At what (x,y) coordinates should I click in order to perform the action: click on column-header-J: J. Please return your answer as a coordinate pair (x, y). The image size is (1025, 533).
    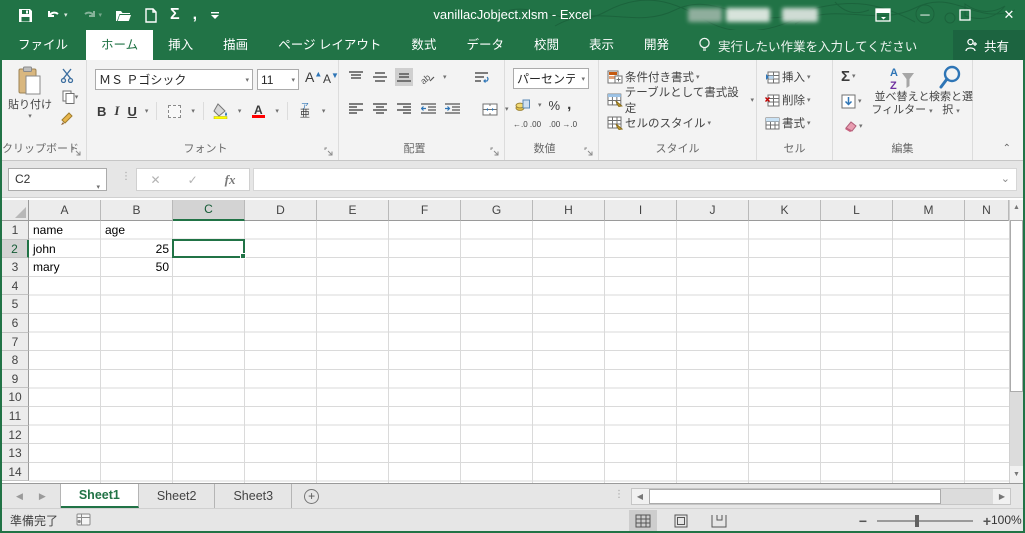
    Looking at the image, I should click on (713, 210).